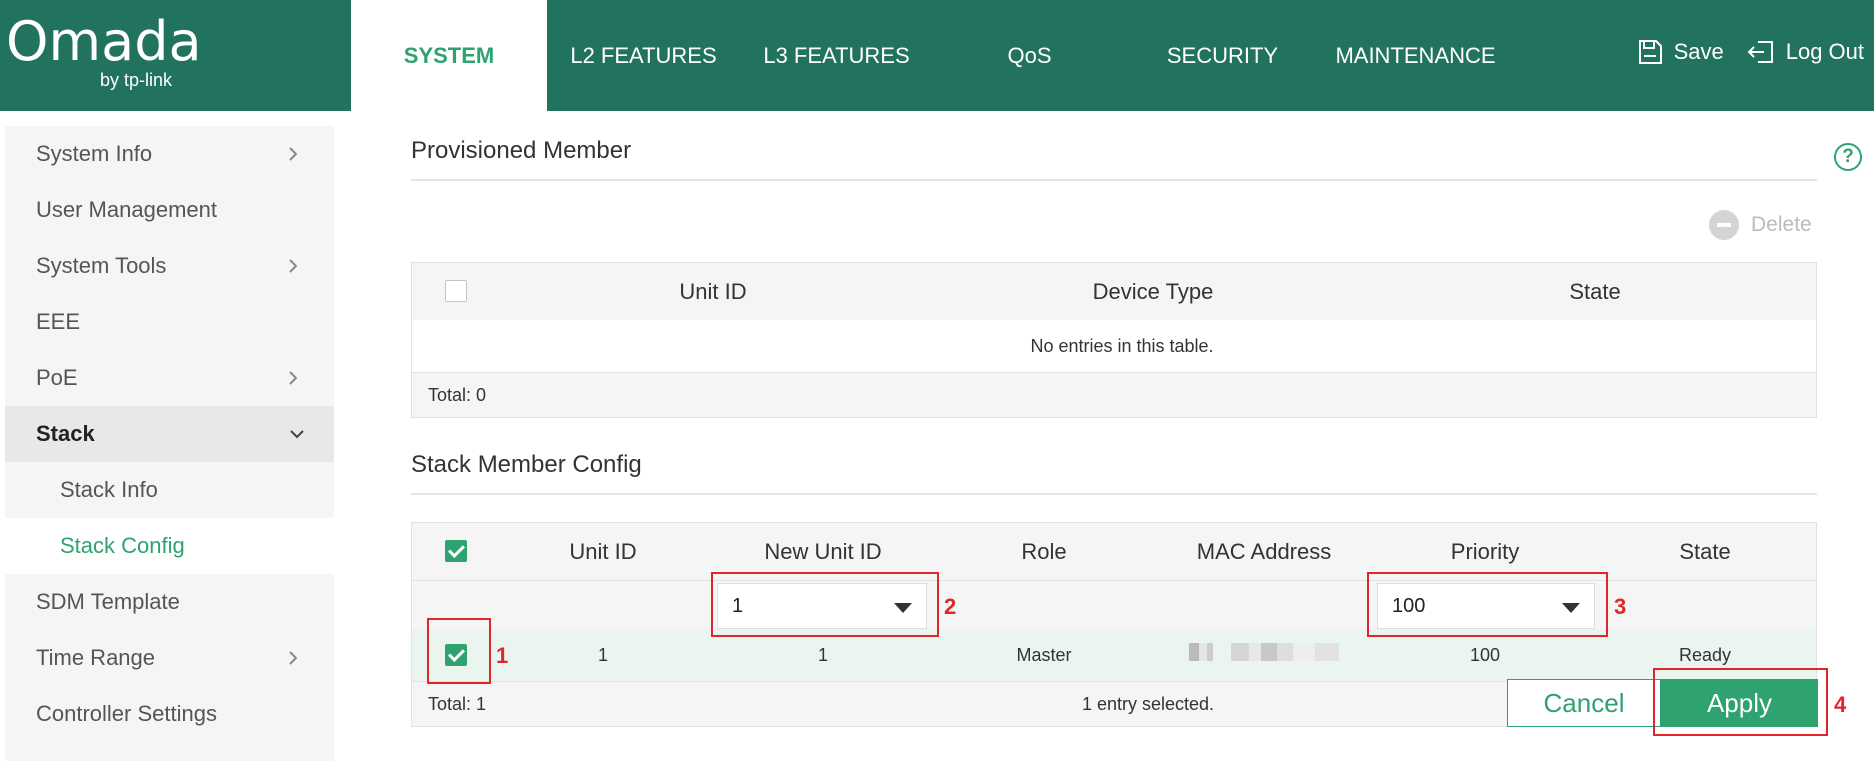  What do you see at coordinates (643, 55) in the screenshot?
I see `tab-l2-features: L2 FEATURES` at bounding box center [643, 55].